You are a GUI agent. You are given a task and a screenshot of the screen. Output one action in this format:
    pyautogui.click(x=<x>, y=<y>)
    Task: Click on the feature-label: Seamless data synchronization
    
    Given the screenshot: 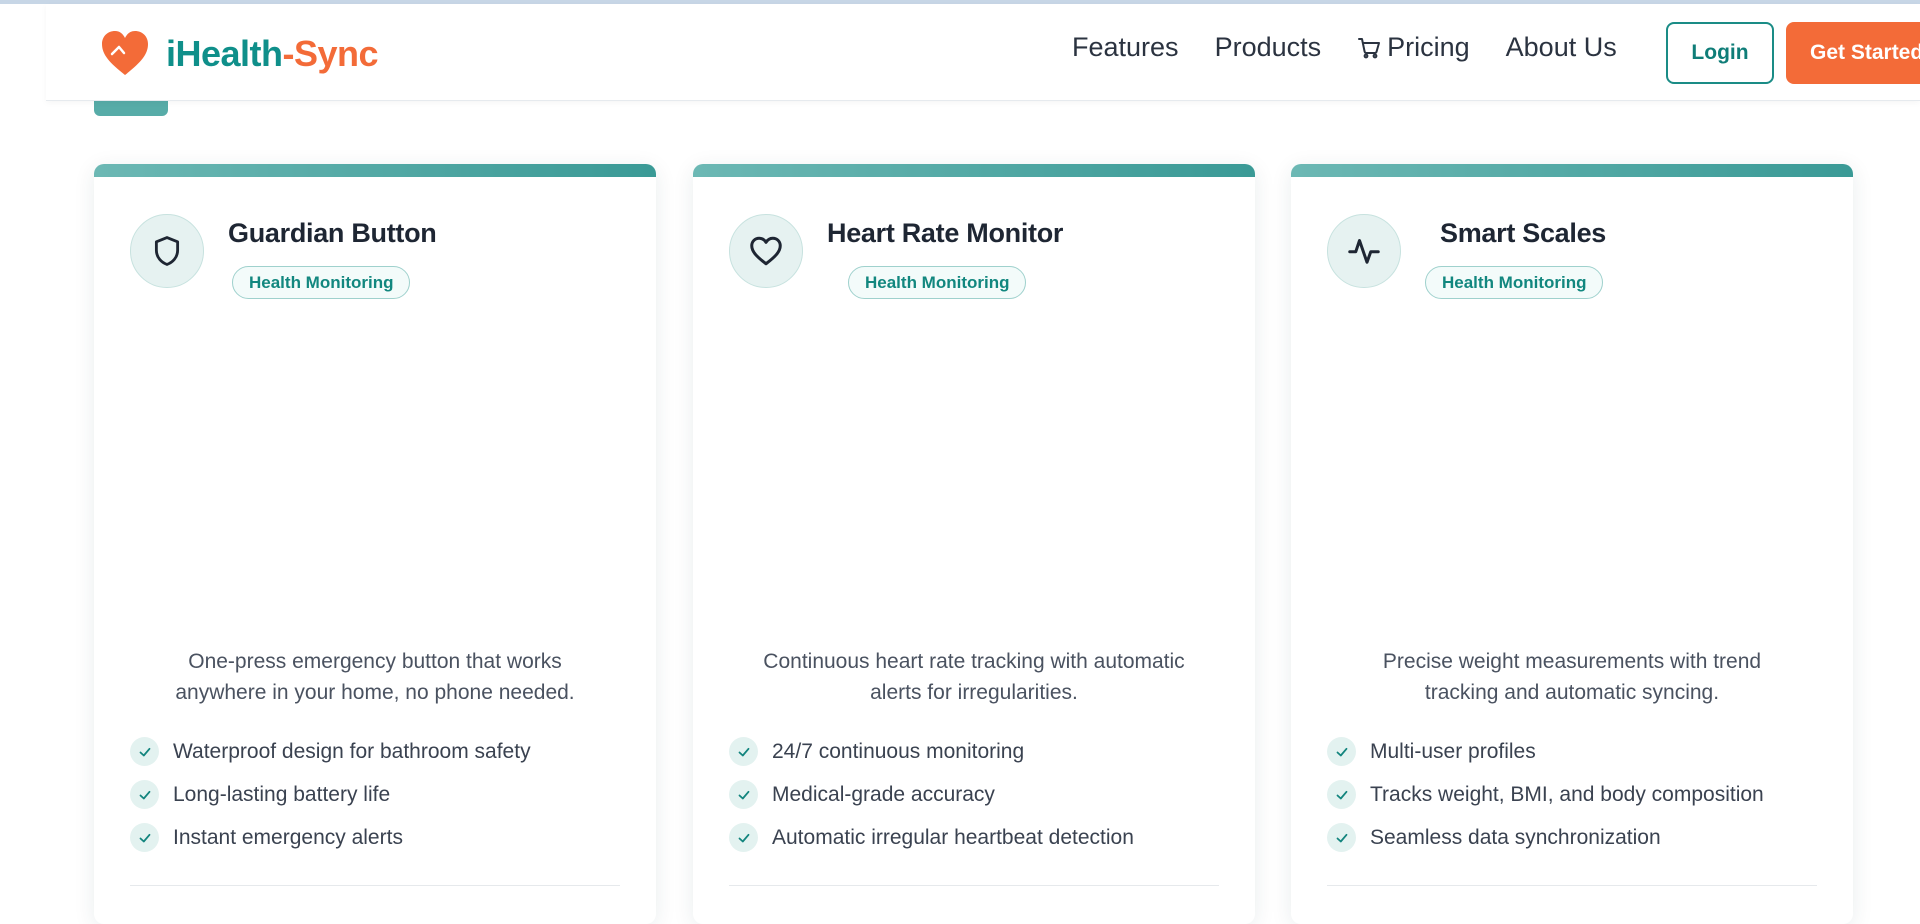 What is the action you would take?
    pyautogui.click(x=1515, y=837)
    